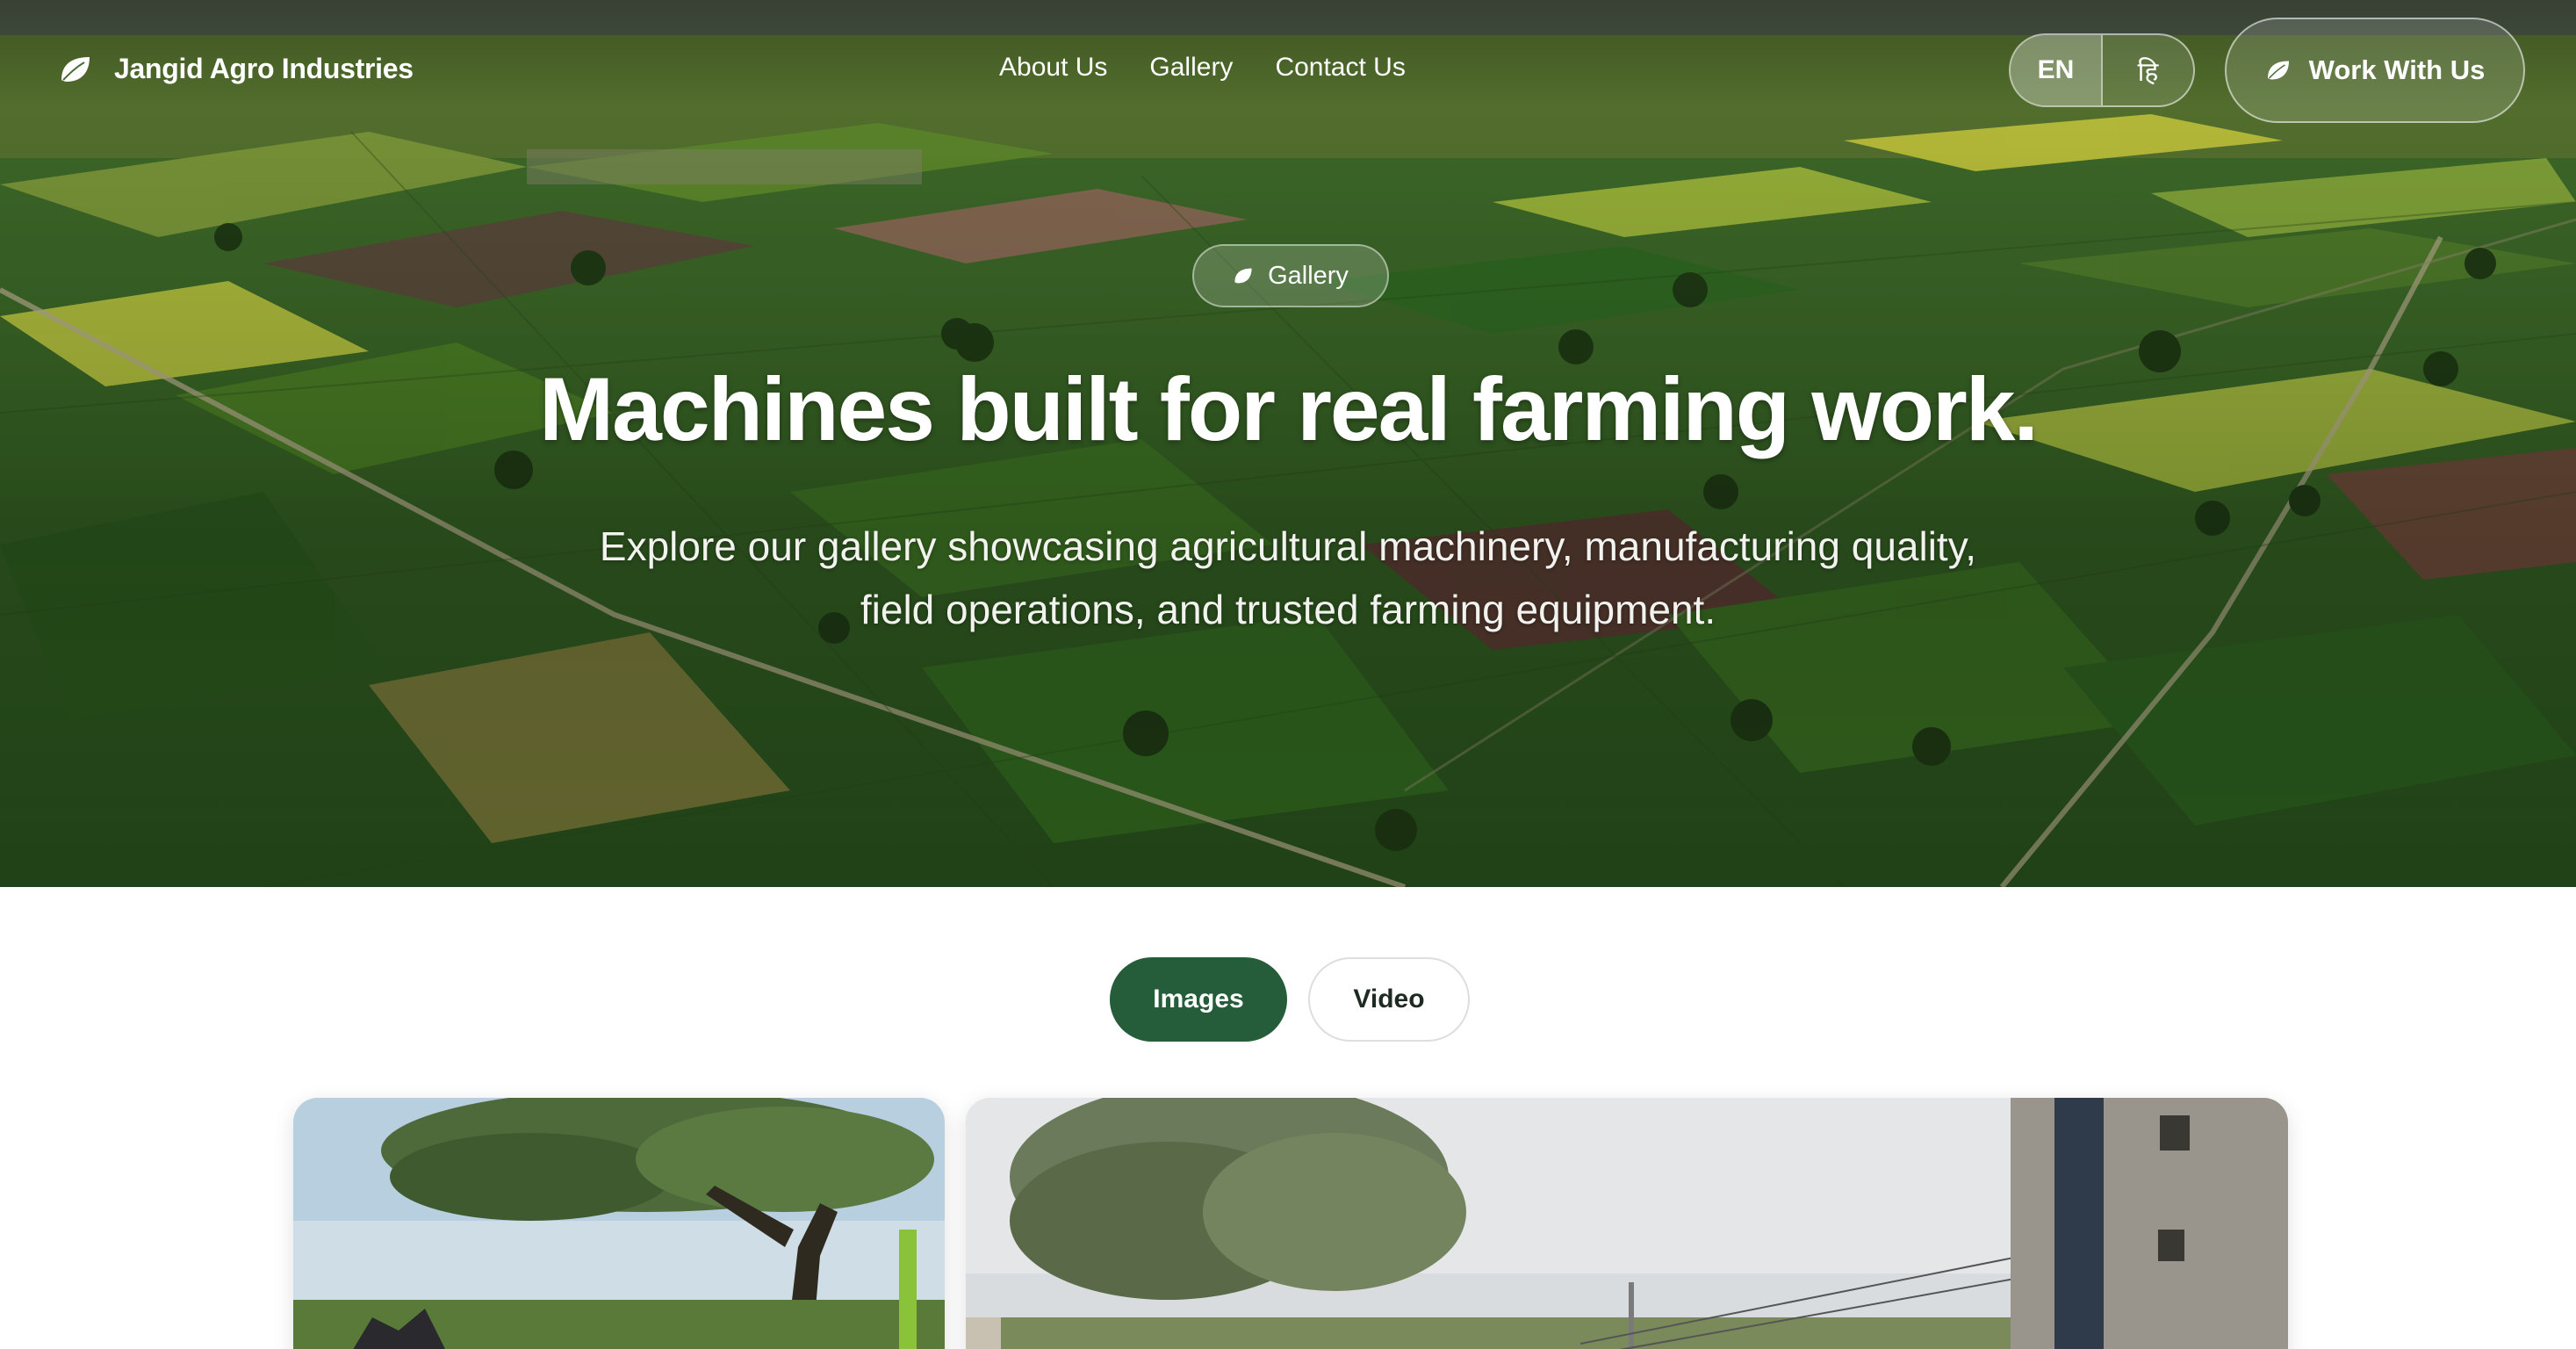  I want to click on brand-logo: Jangid Agro Industries, so click(236, 69).